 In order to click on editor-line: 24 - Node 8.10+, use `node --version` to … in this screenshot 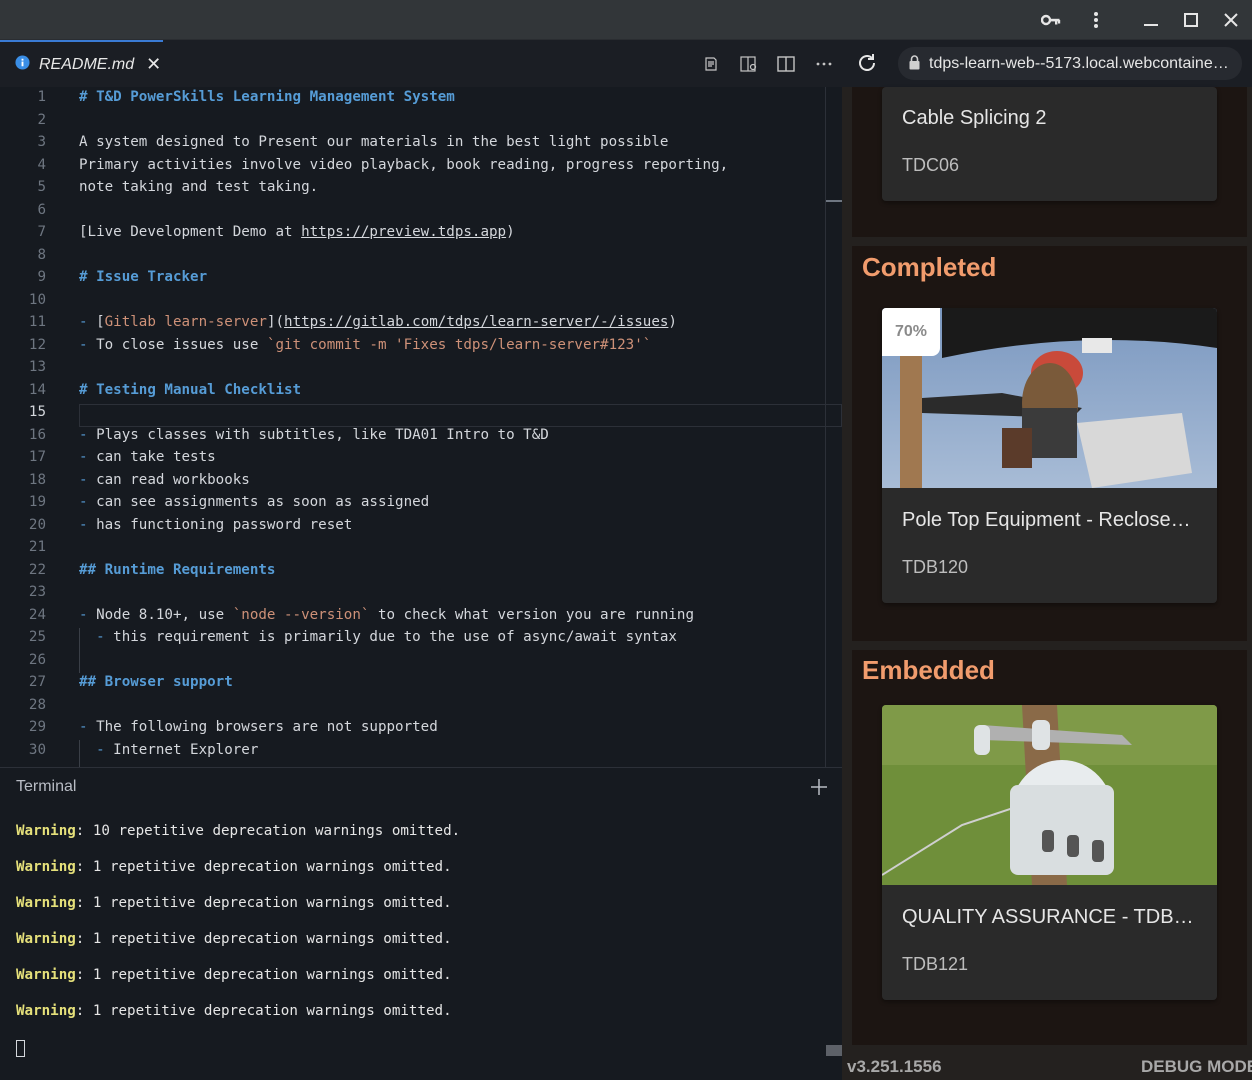, I will do `click(421, 615)`.